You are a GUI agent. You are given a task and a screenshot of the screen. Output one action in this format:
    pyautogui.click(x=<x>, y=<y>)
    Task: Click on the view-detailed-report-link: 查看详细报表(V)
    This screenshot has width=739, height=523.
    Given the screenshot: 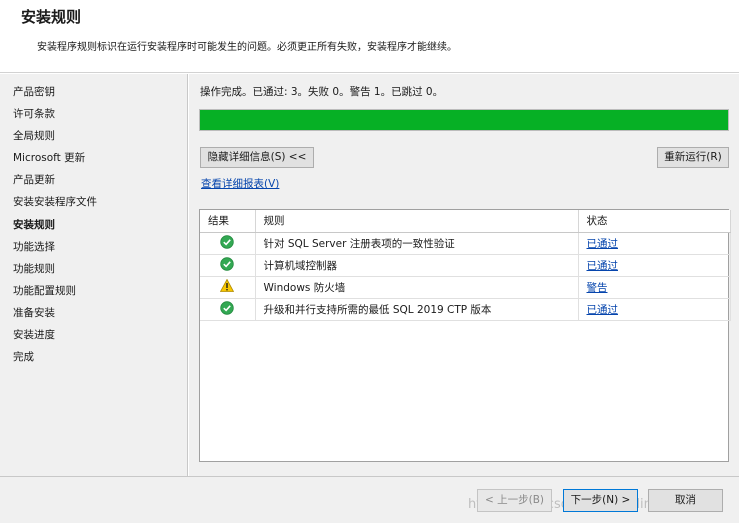 What is the action you would take?
    pyautogui.click(x=240, y=183)
    